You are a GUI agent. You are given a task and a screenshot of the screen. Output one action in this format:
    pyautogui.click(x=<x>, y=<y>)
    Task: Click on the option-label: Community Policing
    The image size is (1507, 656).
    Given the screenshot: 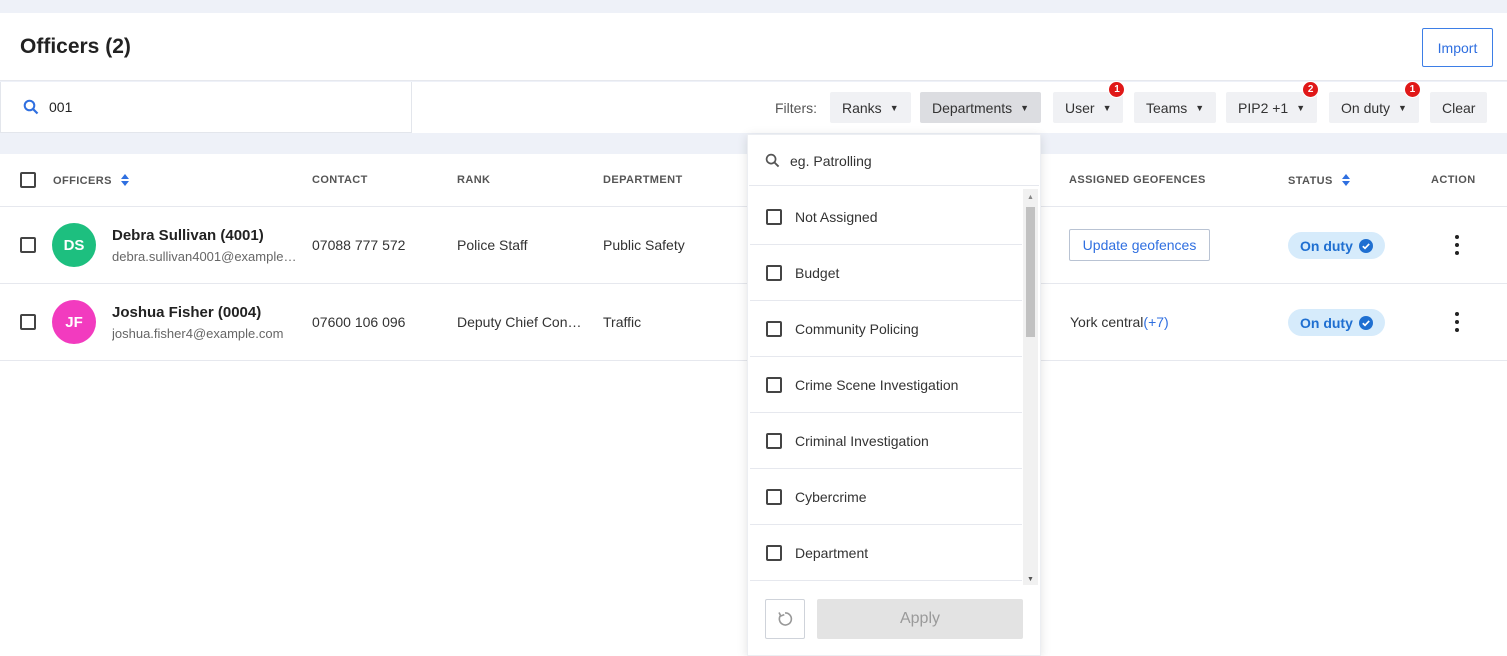 What is the action you would take?
    pyautogui.click(x=857, y=328)
    